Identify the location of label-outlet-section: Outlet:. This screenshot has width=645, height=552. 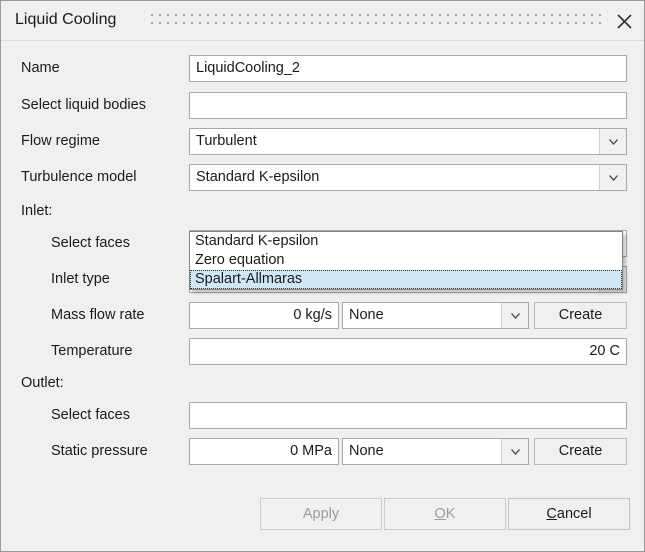
(42, 383).